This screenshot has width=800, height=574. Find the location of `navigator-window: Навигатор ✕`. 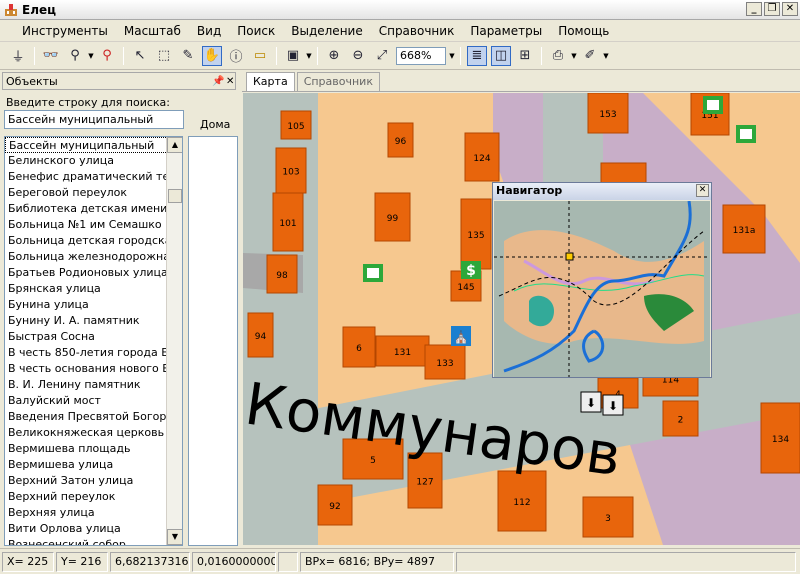

navigator-window: Навигатор ✕ is located at coordinates (602, 280).